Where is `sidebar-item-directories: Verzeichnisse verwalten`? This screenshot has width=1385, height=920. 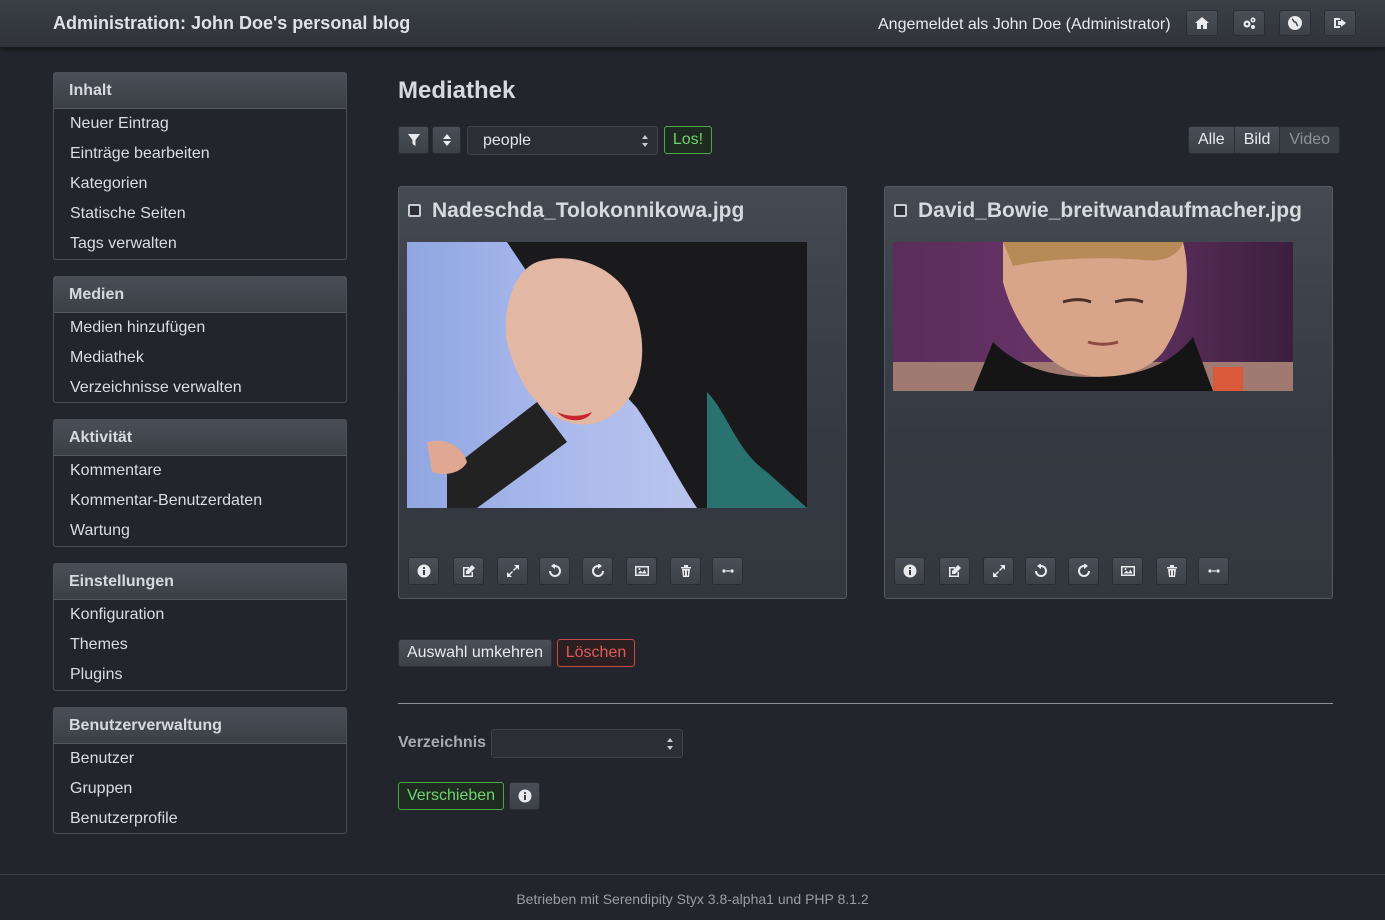
sidebar-item-directories: Verzeichnisse verwalten is located at coordinates (200, 388).